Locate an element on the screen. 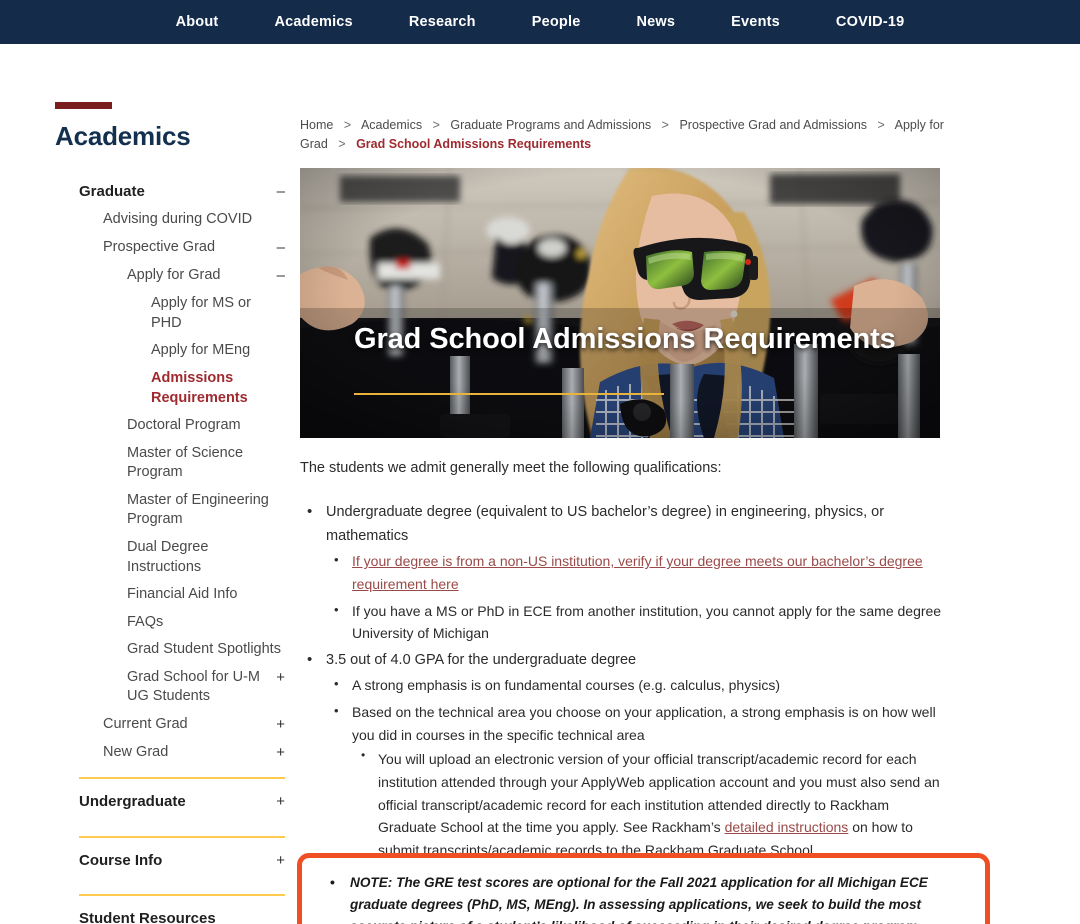  sidebar-item-financial-aid-info: Financial Aid Info is located at coordinates (170, 595).